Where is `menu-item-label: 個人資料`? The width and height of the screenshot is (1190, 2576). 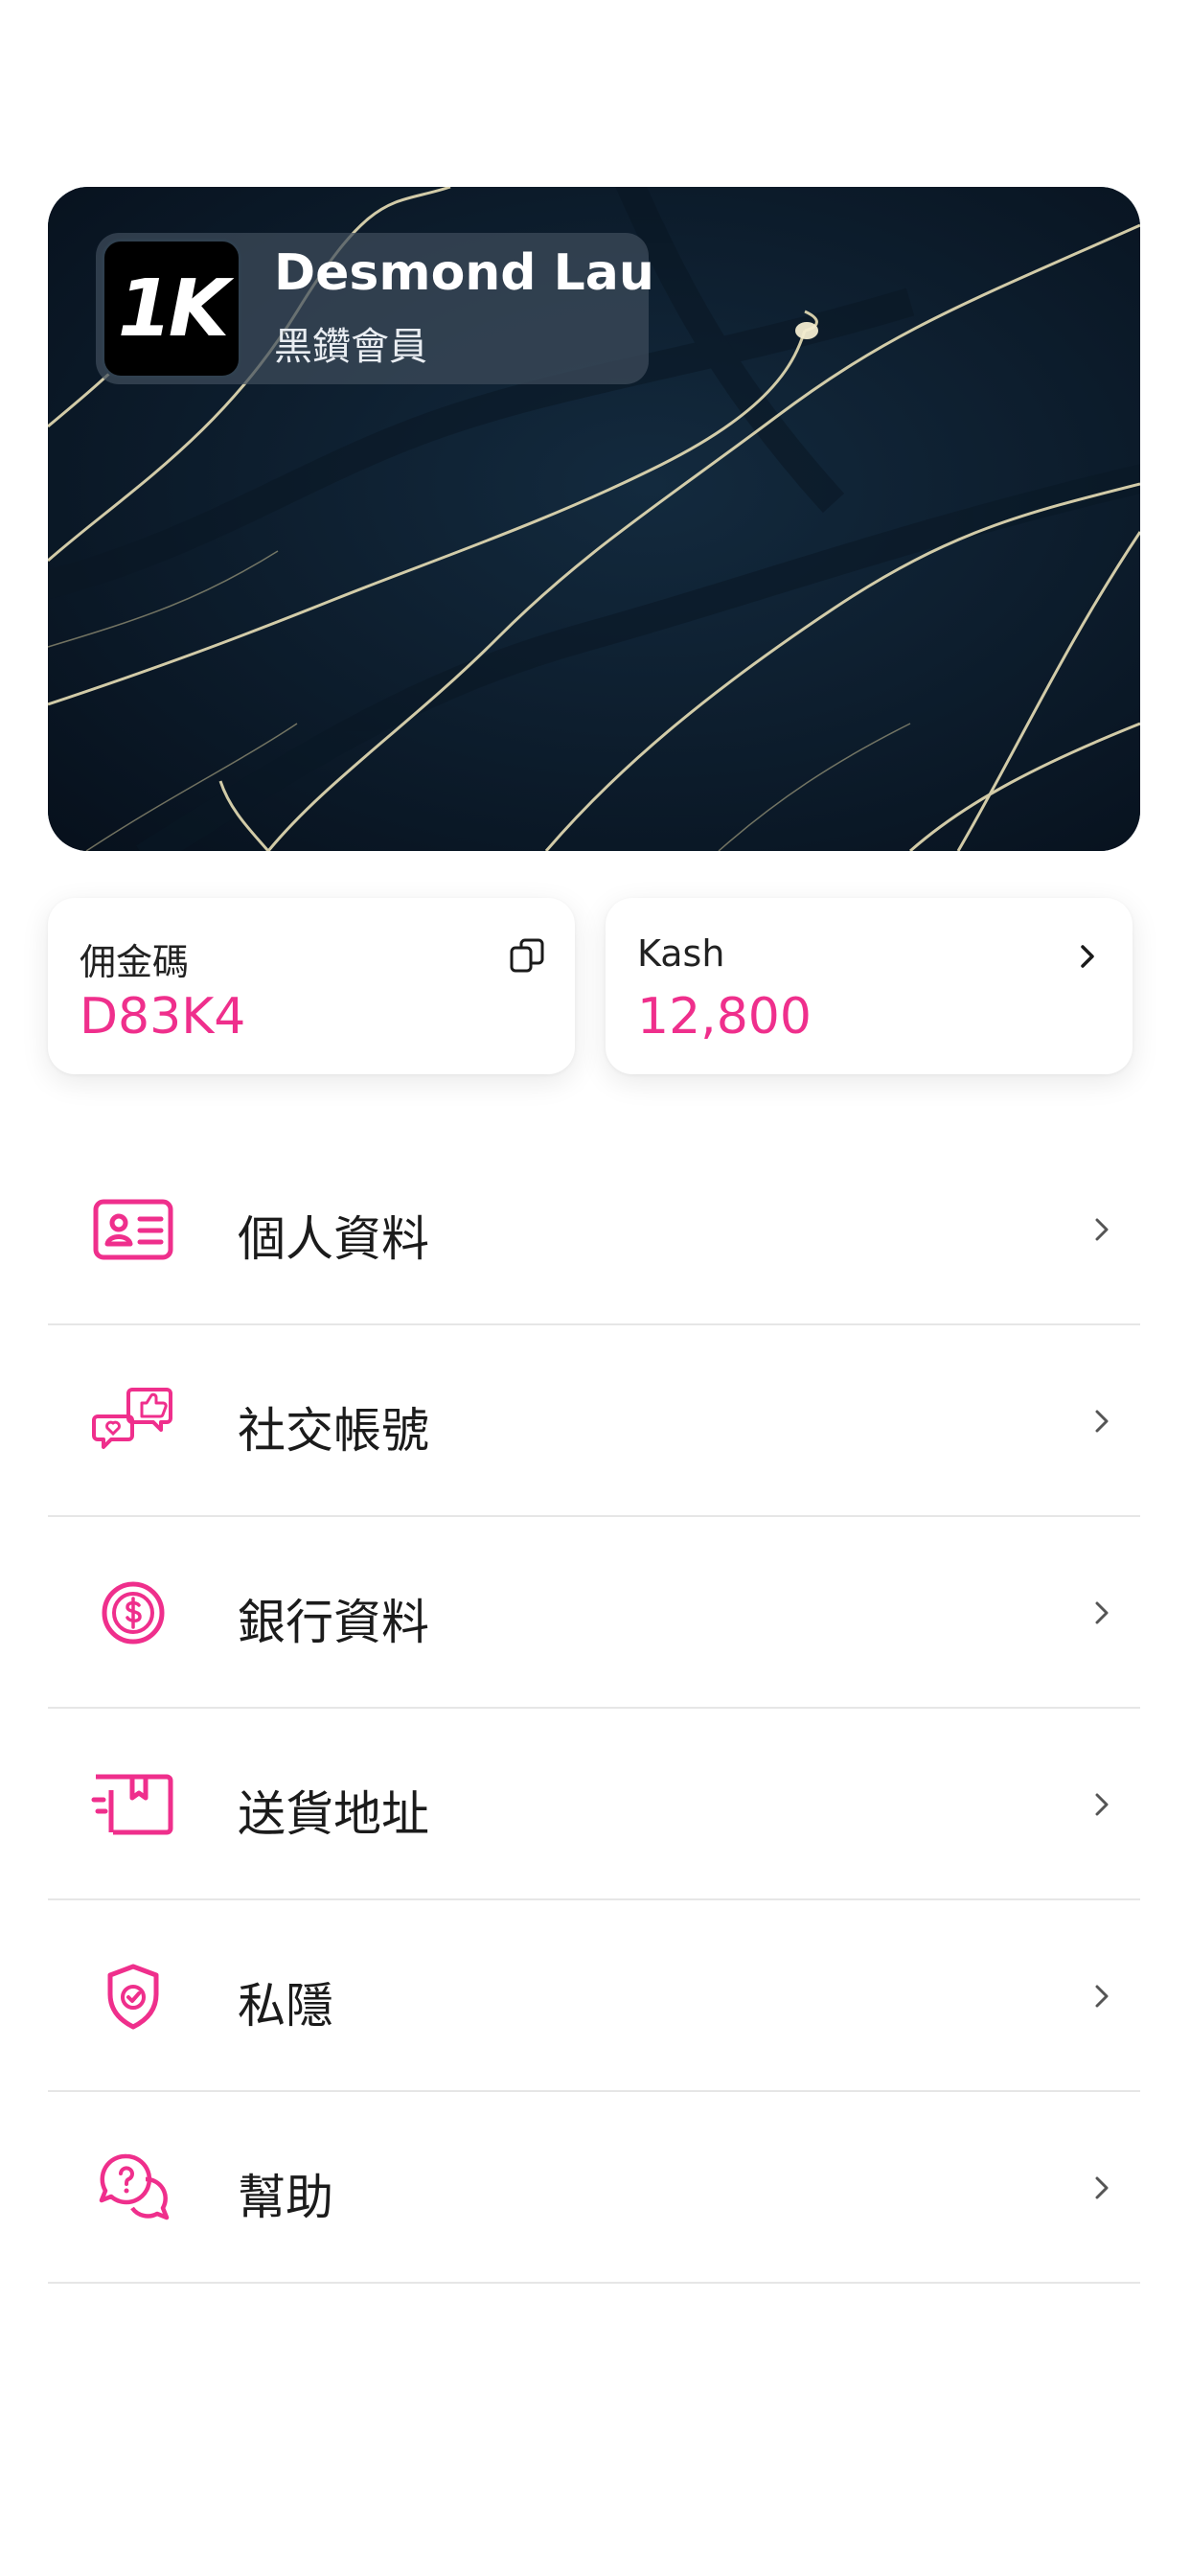
menu-item-label: 個人資料 is located at coordinates (334, 1239).